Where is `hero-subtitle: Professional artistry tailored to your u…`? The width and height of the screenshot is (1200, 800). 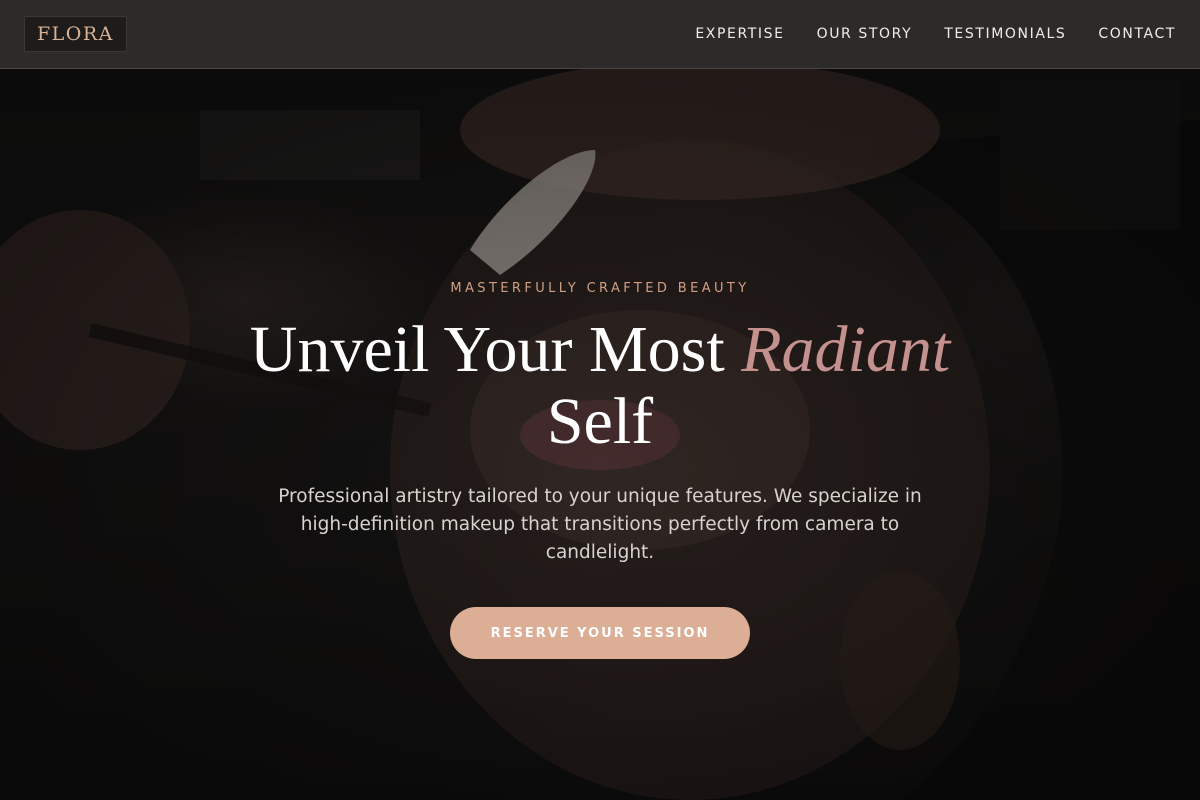
hero-subtitle: Professional artistry tailored to your u… is located at coordinates (600, 524).